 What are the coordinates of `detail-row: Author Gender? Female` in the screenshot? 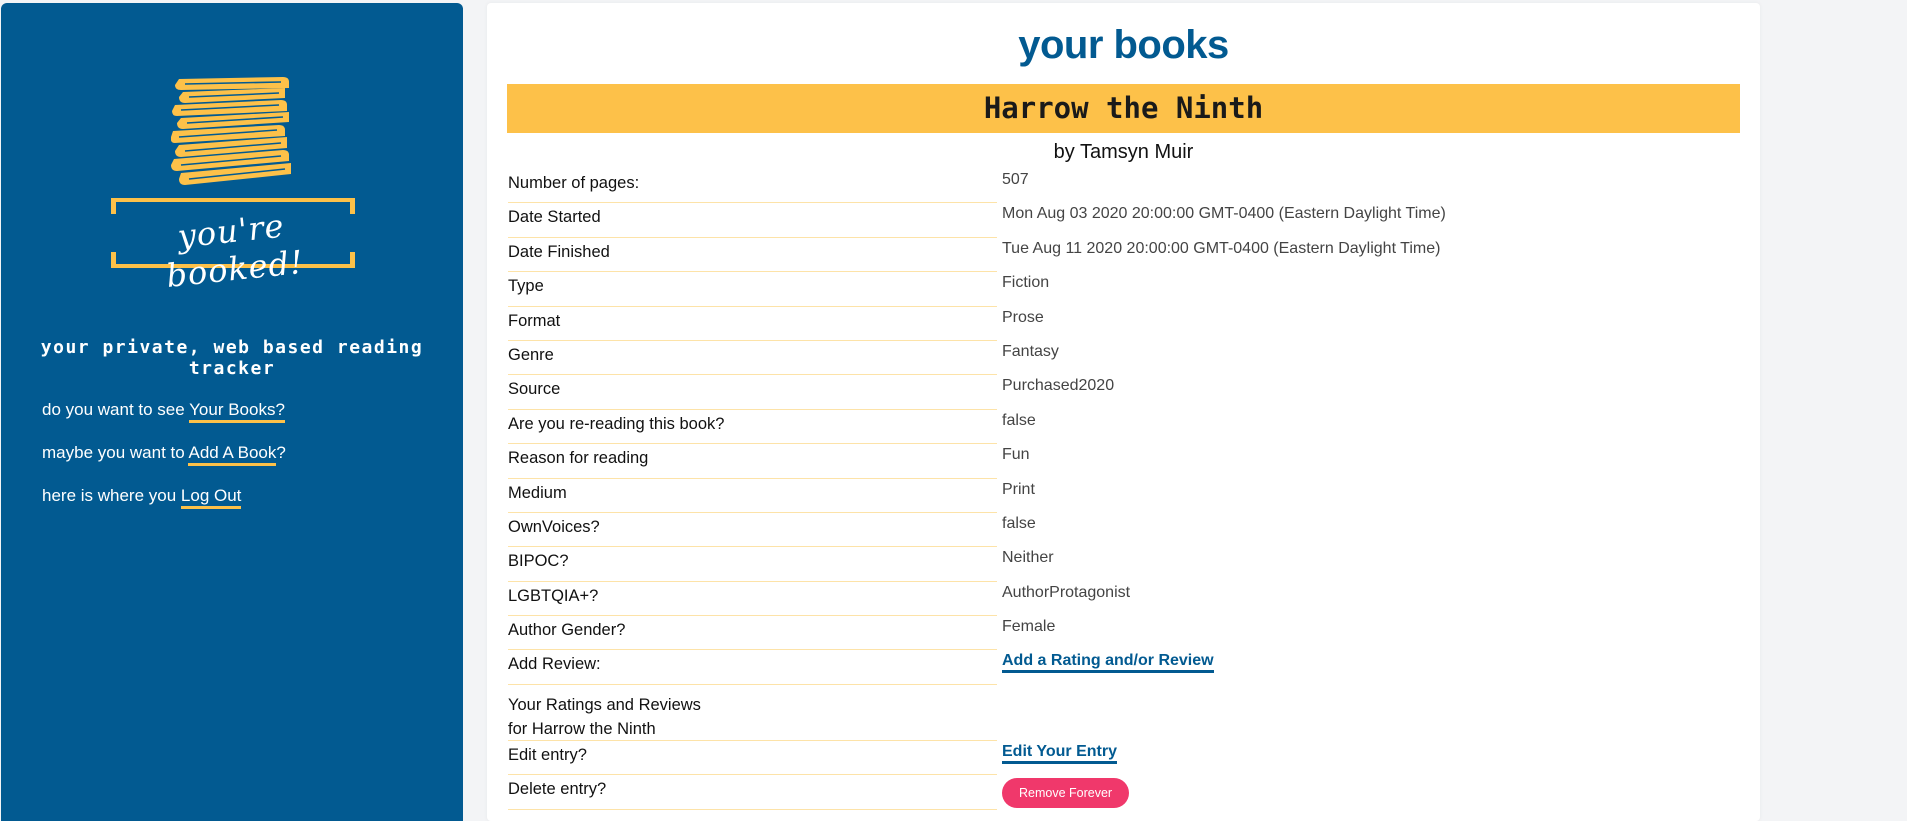 It's located at (1123, 633).